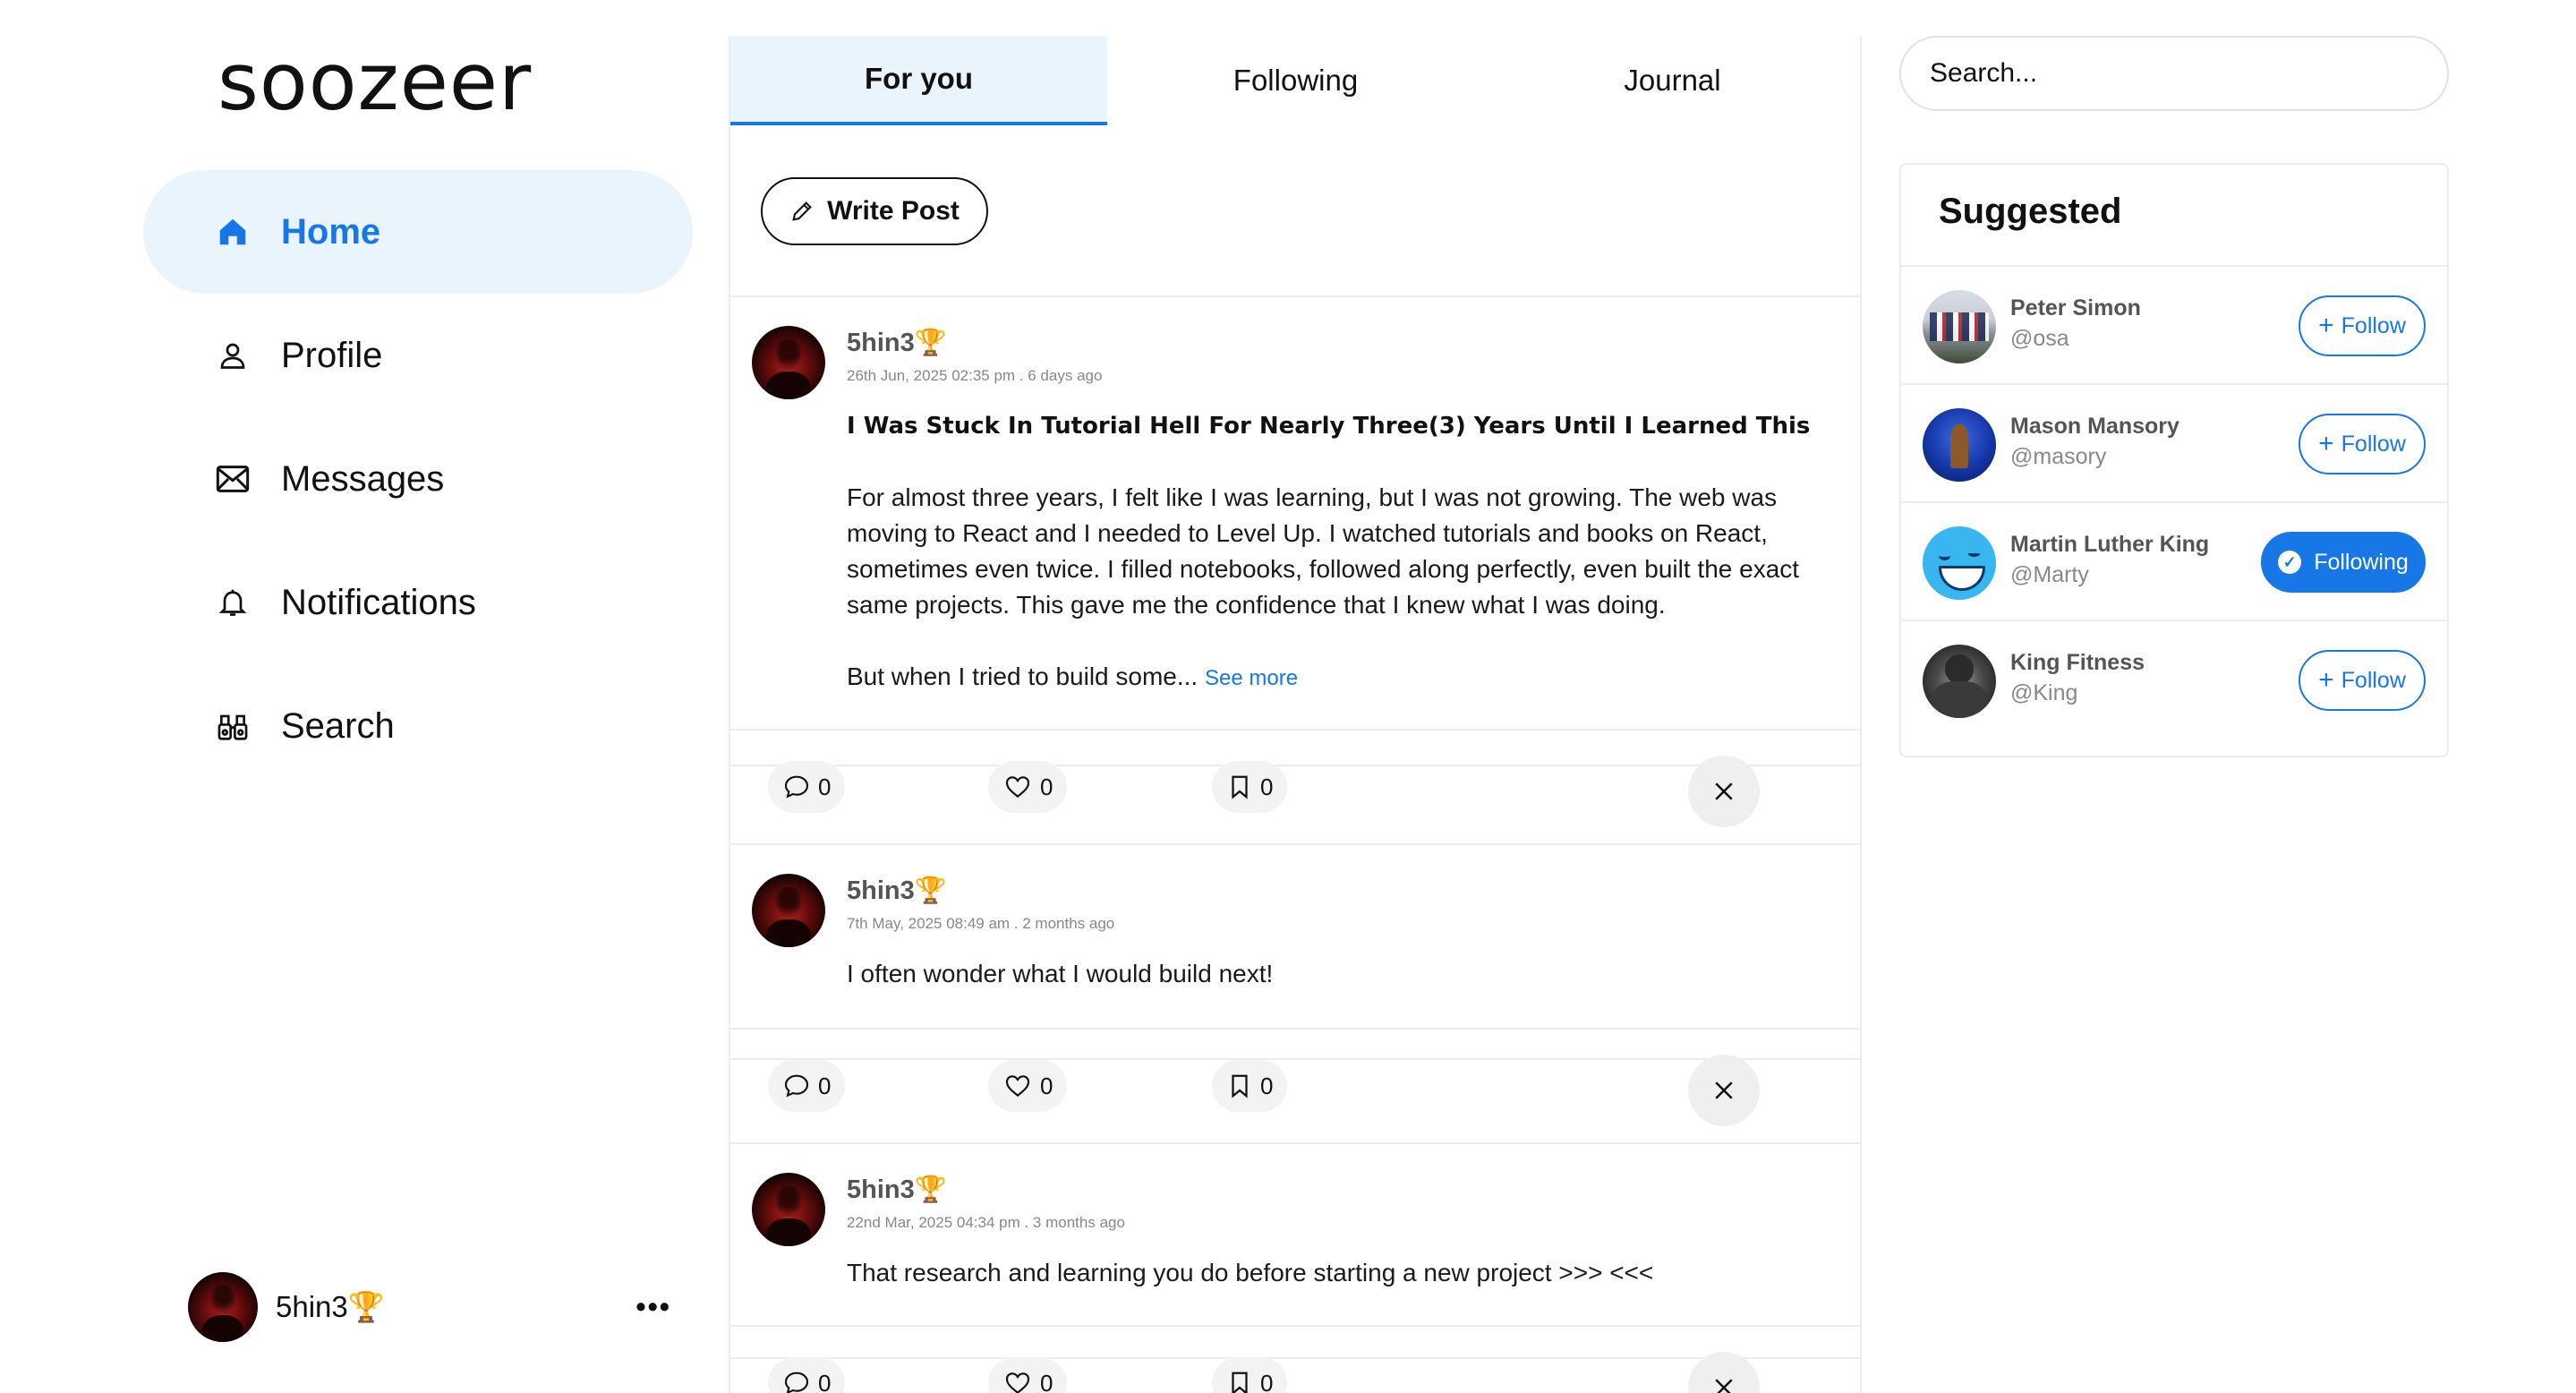 The image size is (2576, 1393). Describe the element at coordinates (1295, 80) in the screenshot. I see `tab-following: Following` at that location.